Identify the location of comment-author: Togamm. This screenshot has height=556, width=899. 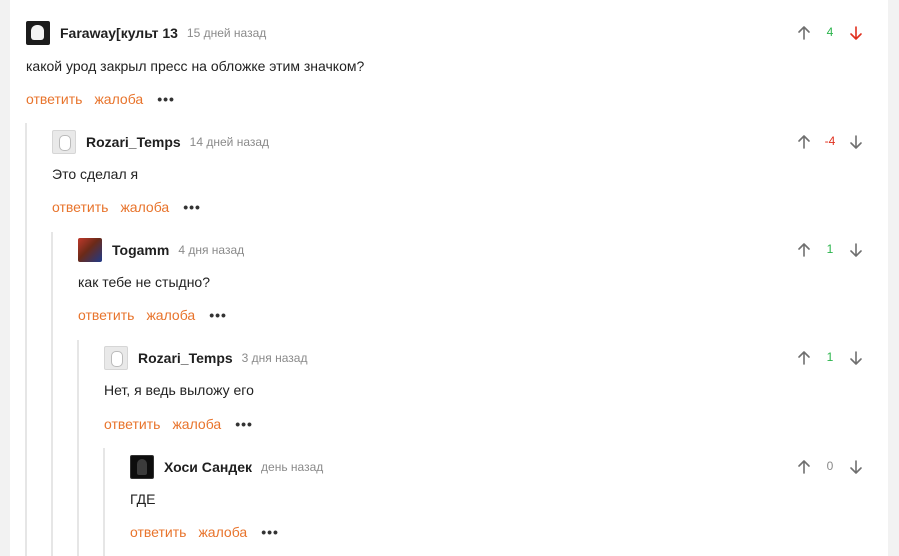
(140, 250).